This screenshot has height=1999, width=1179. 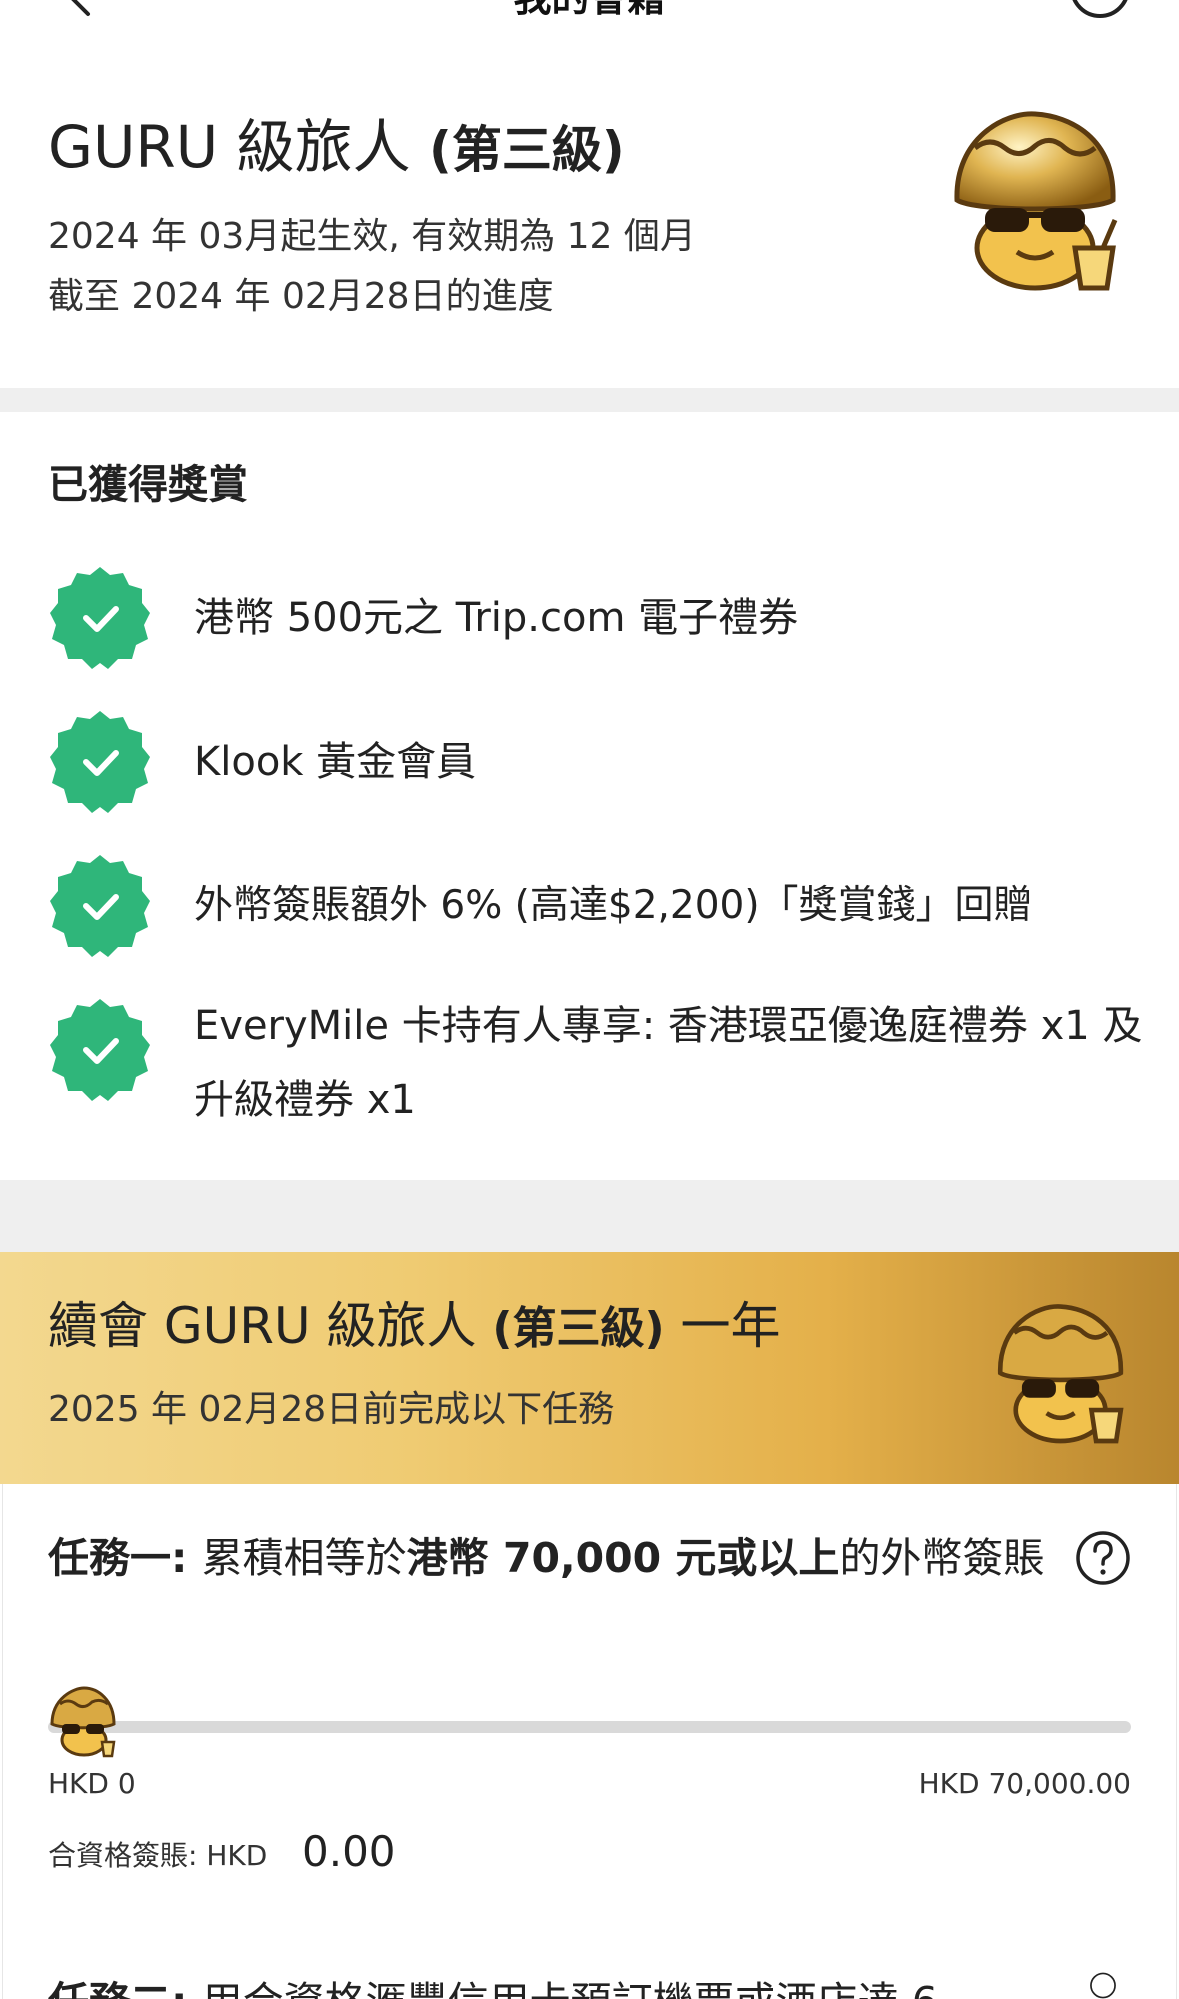 What do you see at coordinates (589, 1727) in the screenshot?
I see `task-one-progress-bar` at bounding box center [589, 1727].